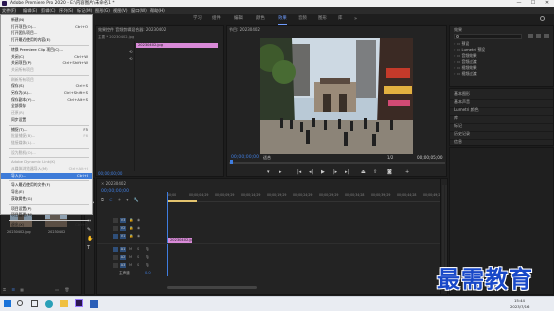  What do you see at coordinates (538, 36) in the screenshot?
I see `32bit-icon` at bounding box center [538, 36].